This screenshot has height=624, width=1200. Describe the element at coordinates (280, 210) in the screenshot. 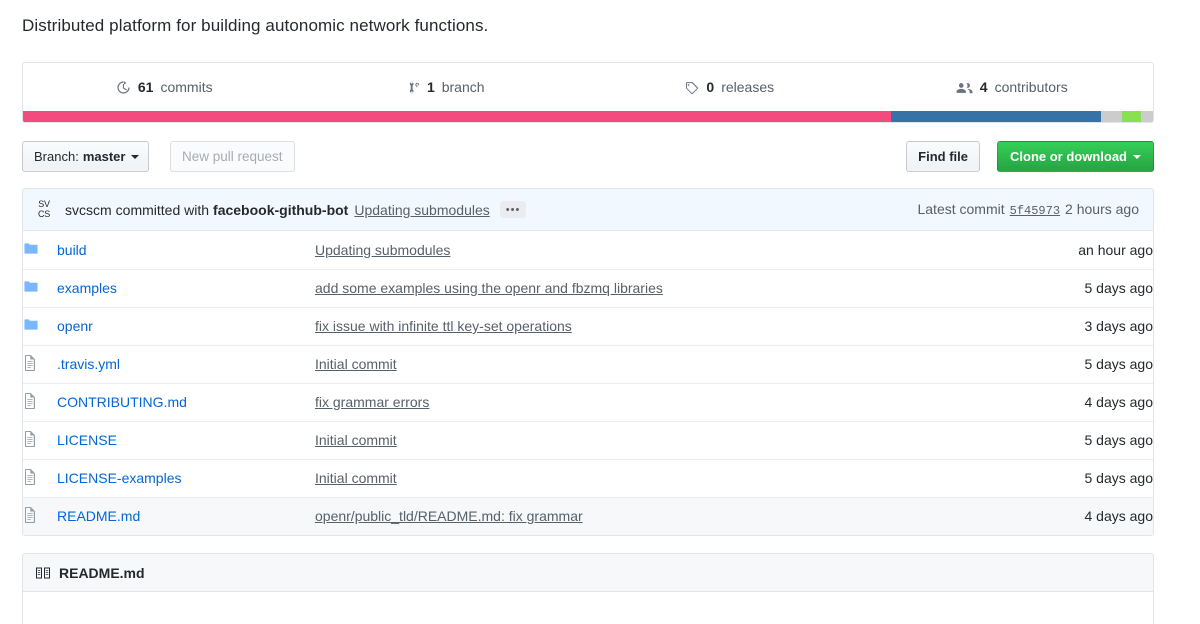

I see `commit-bot-link: facebook-github-bot` at that location.